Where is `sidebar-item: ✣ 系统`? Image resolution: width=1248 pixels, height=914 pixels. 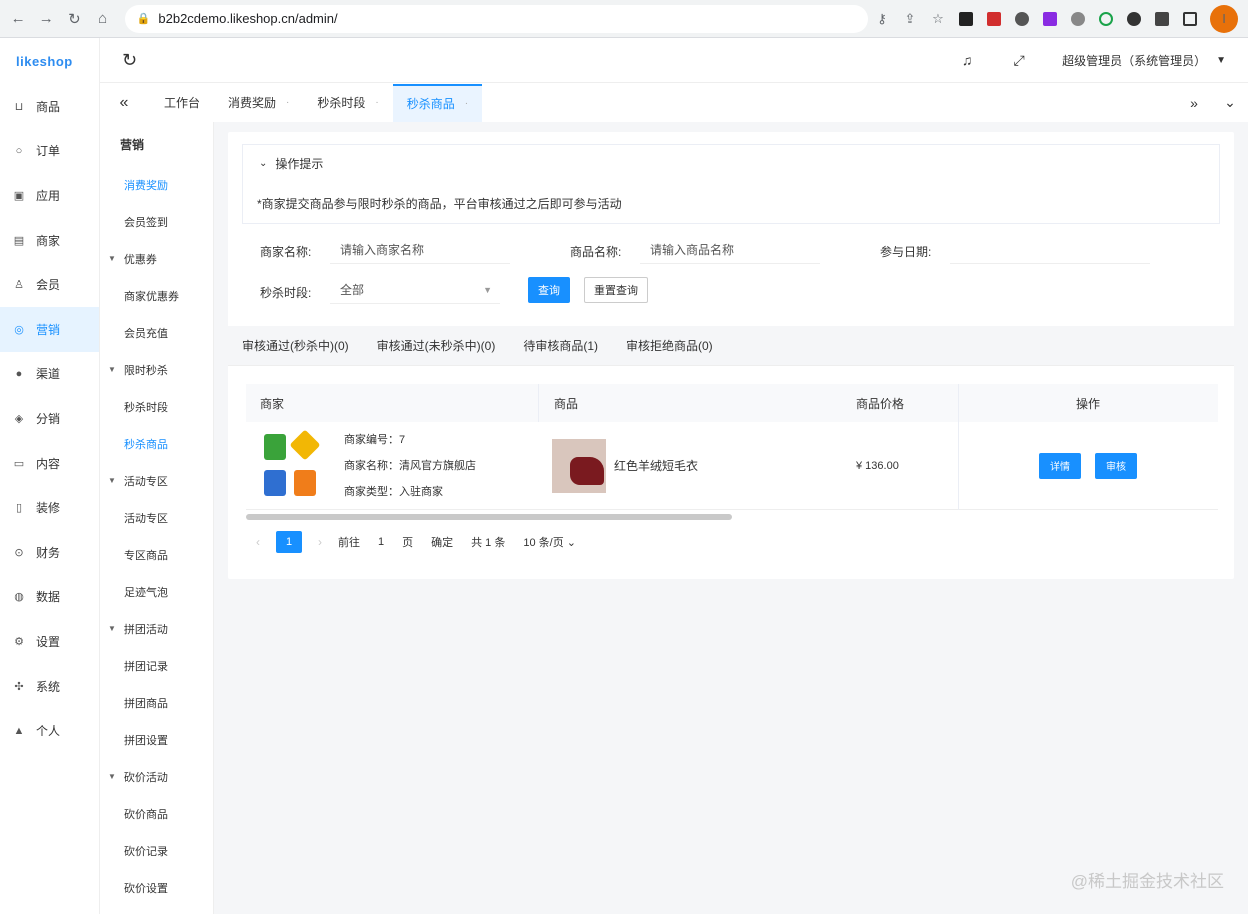 sidebar-item: ✣ 系统 is located at coordinates (49, 686).